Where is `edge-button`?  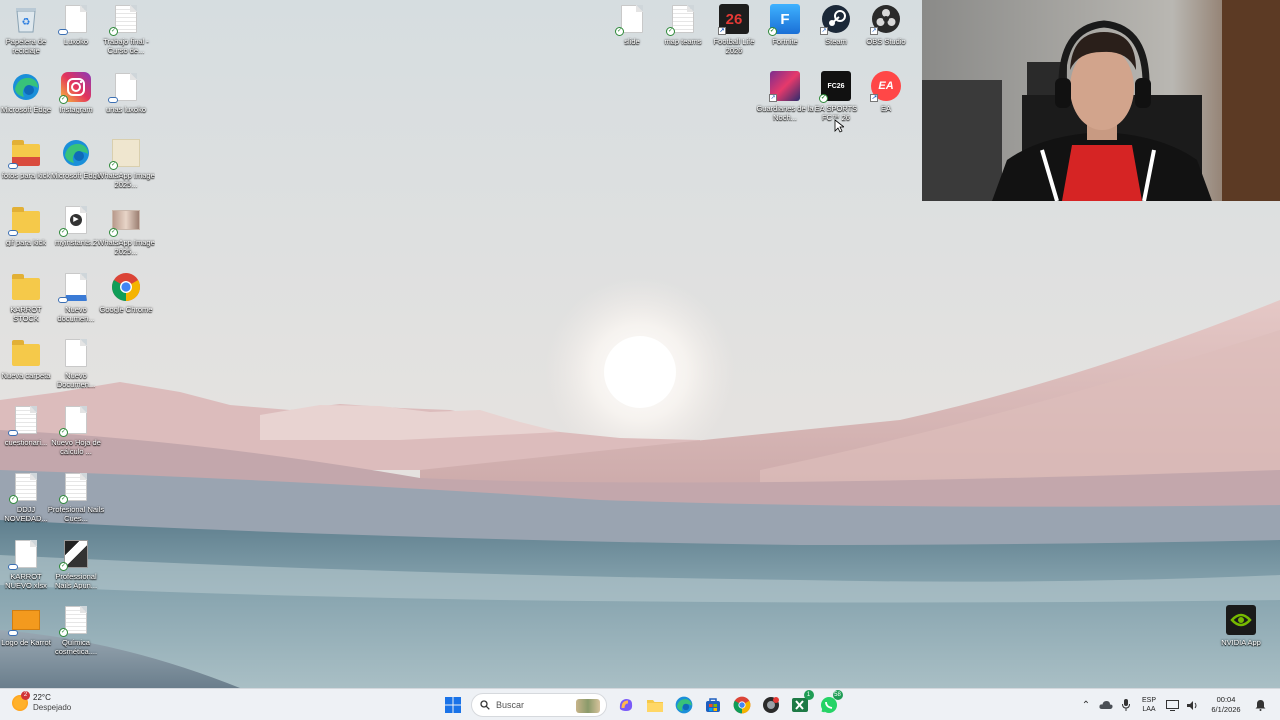 edge-button is located at coordinates (684, 705).